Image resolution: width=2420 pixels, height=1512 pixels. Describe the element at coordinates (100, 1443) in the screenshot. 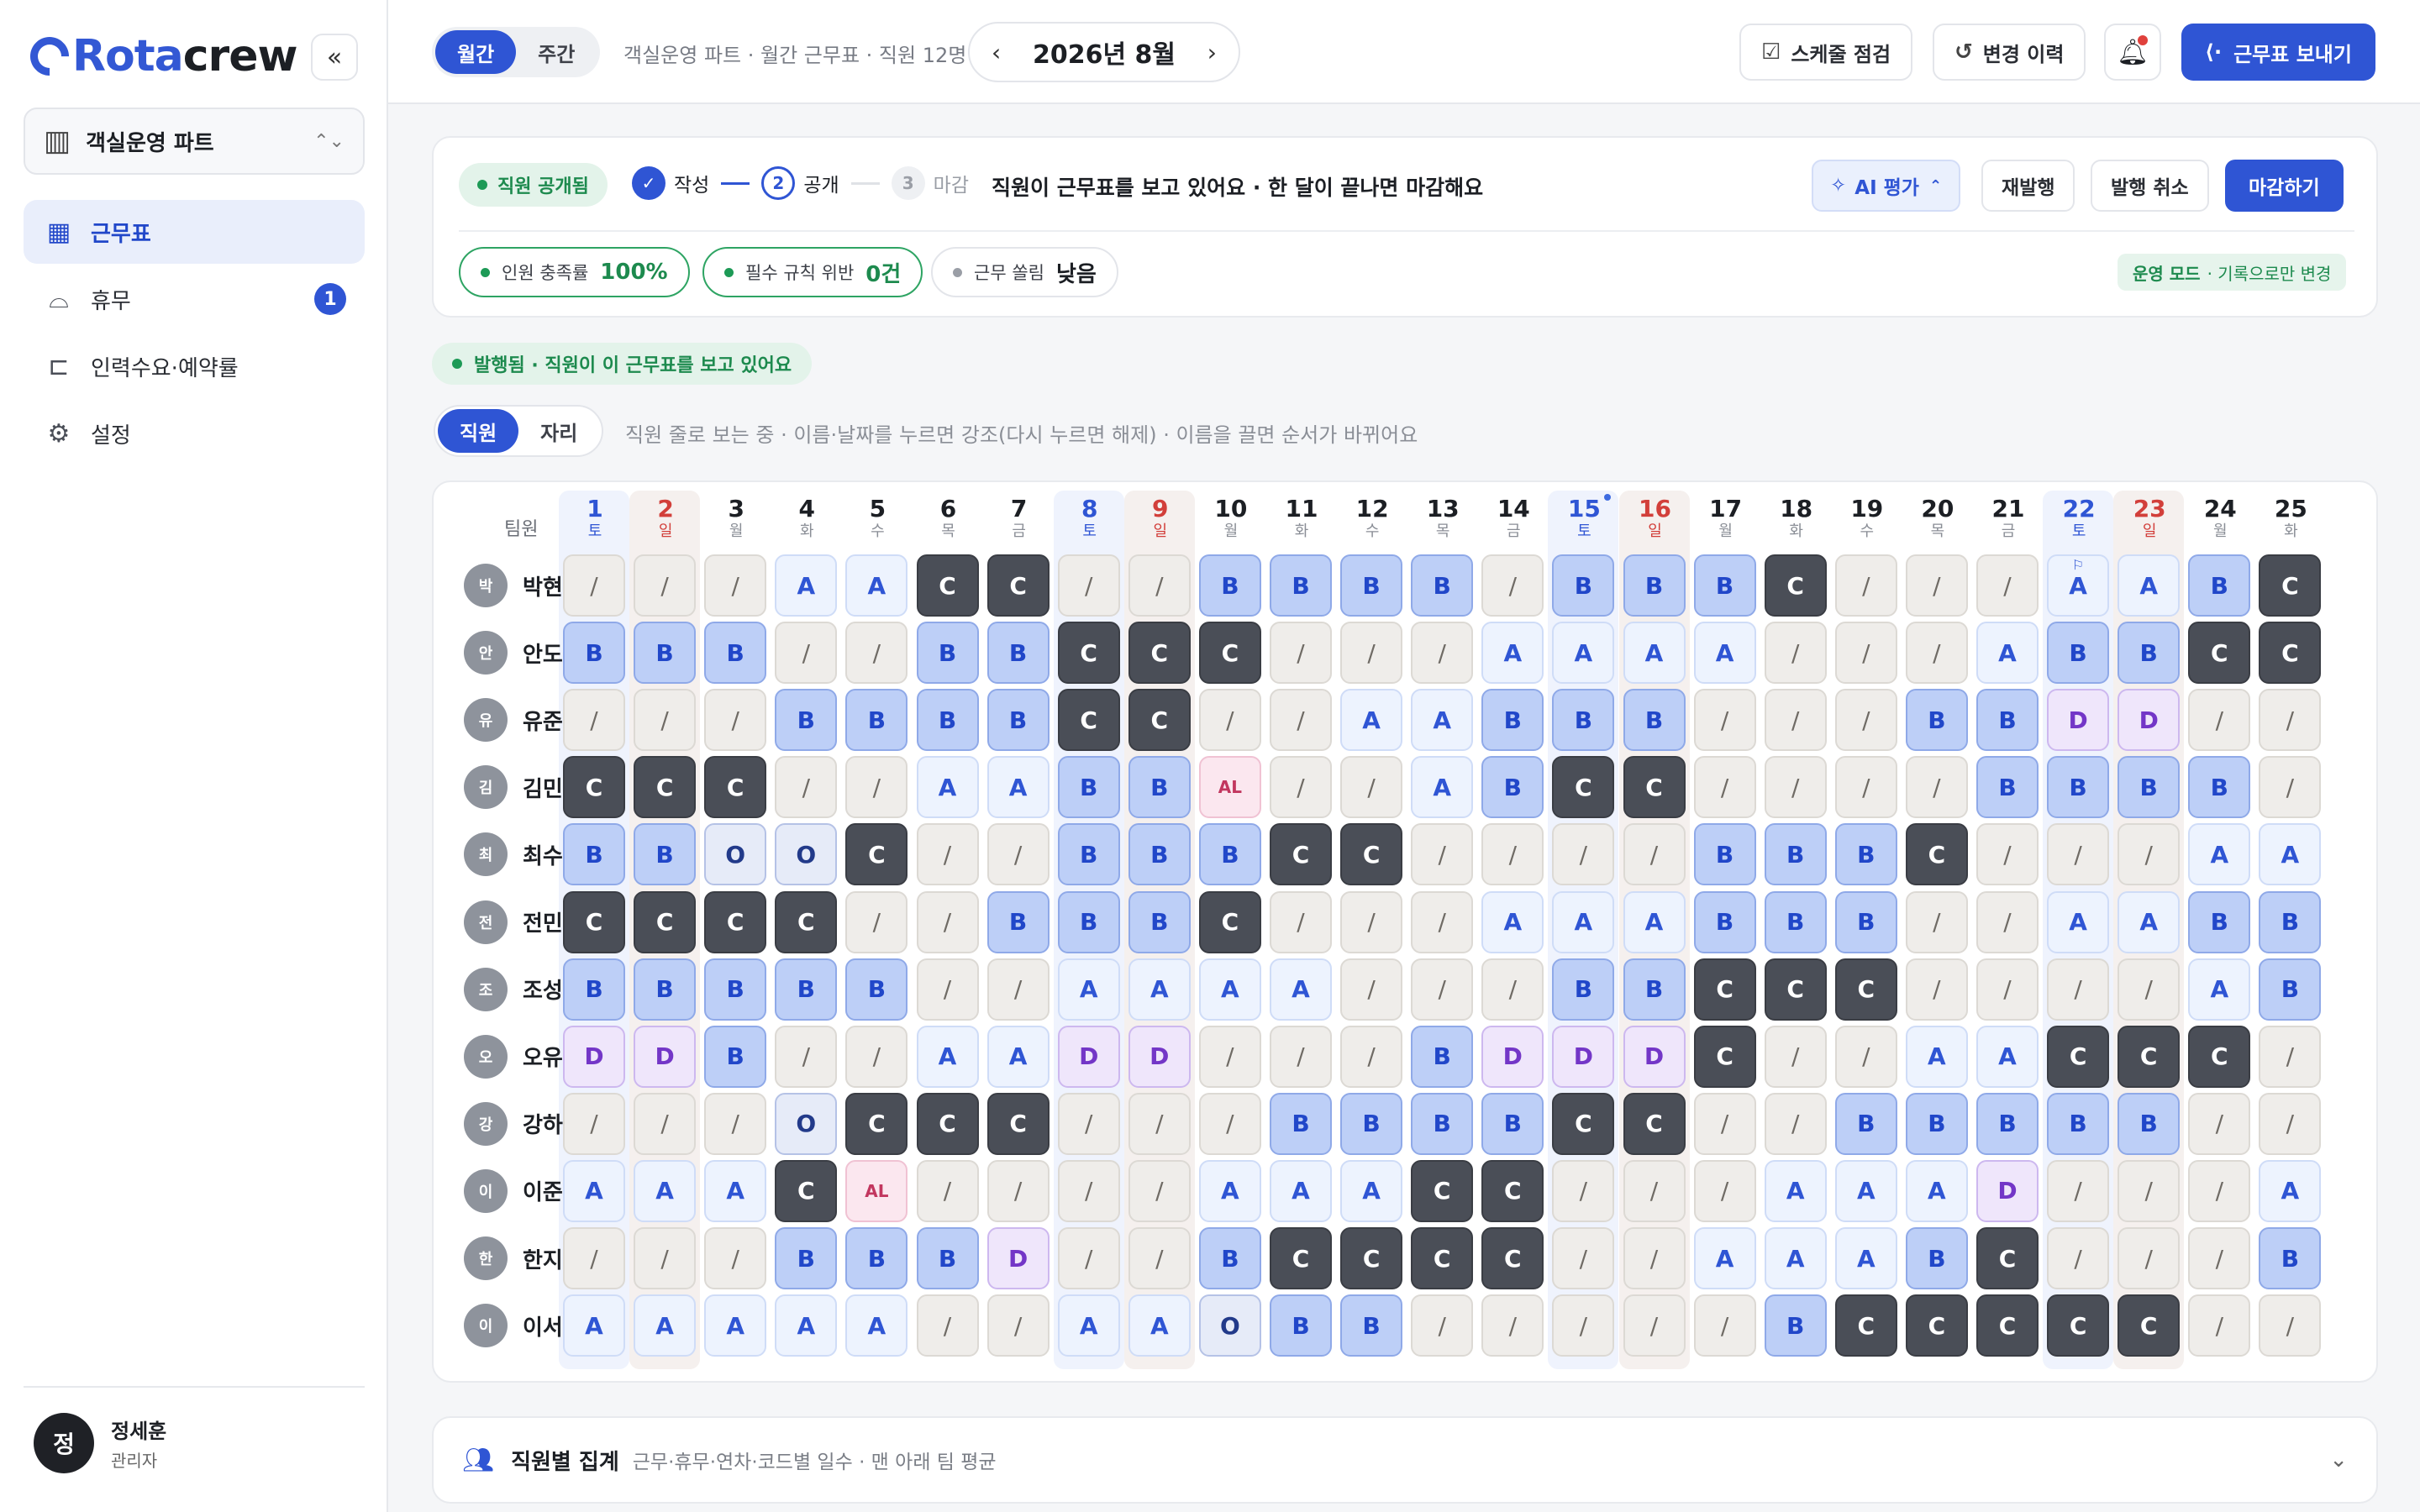

I see `user-profile: 정 정세훈 관리자` at that location.